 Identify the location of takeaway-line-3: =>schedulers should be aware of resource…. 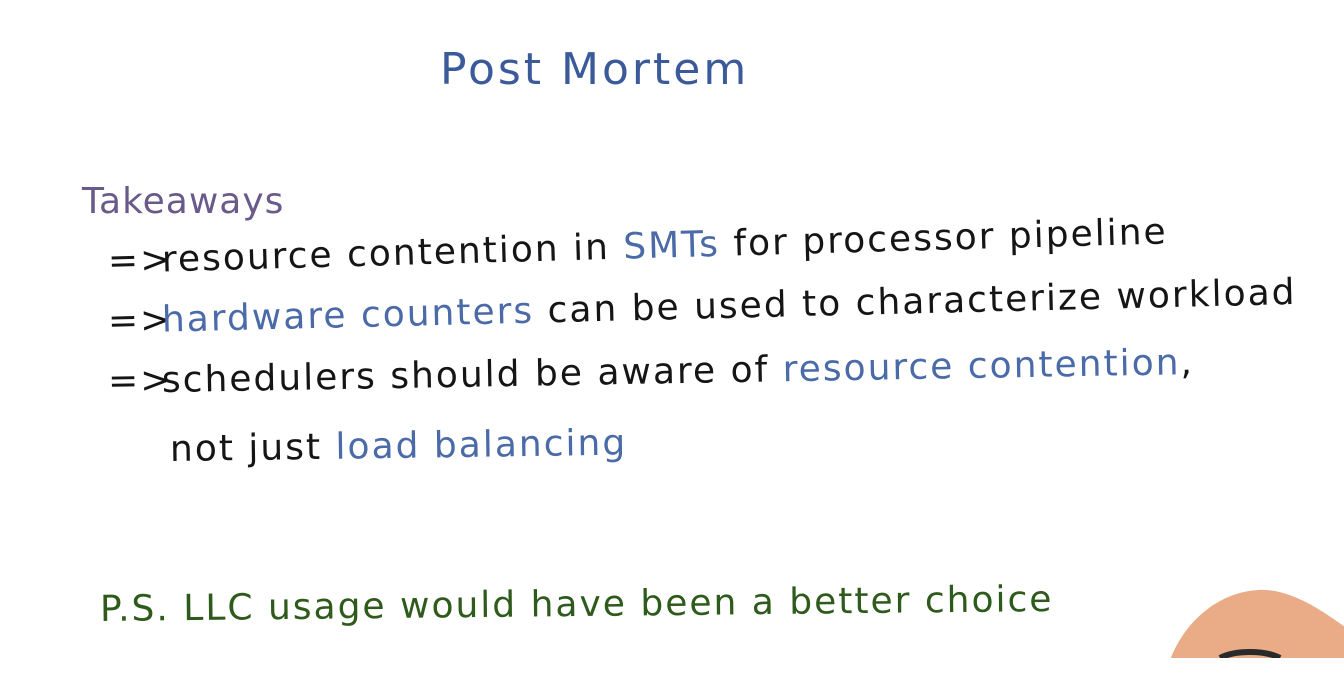
(651, 372).